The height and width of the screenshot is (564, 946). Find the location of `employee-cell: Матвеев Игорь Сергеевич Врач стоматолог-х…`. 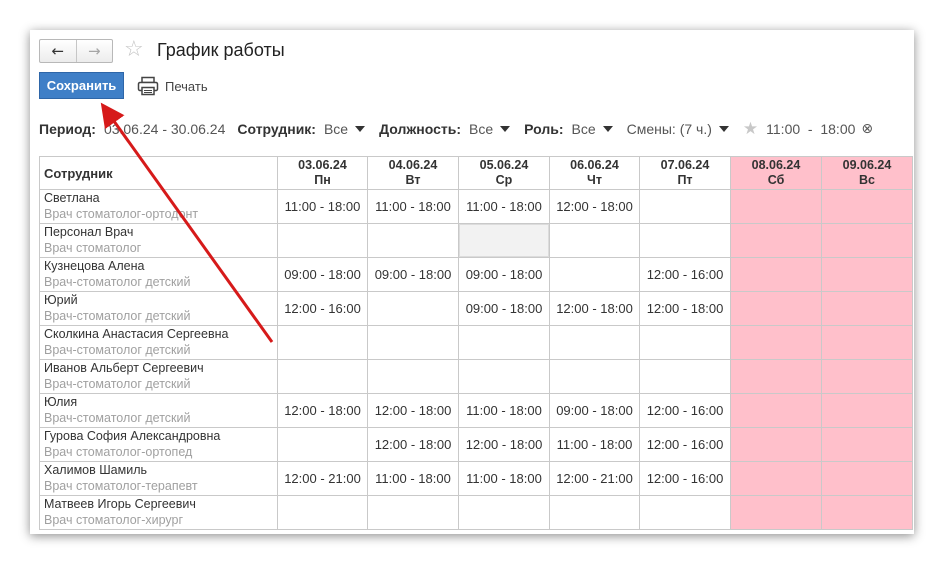

employee-cell: Матвеев Игорь Сергеевич Врач стоматолог-х… is located at coordinates (158, 512).